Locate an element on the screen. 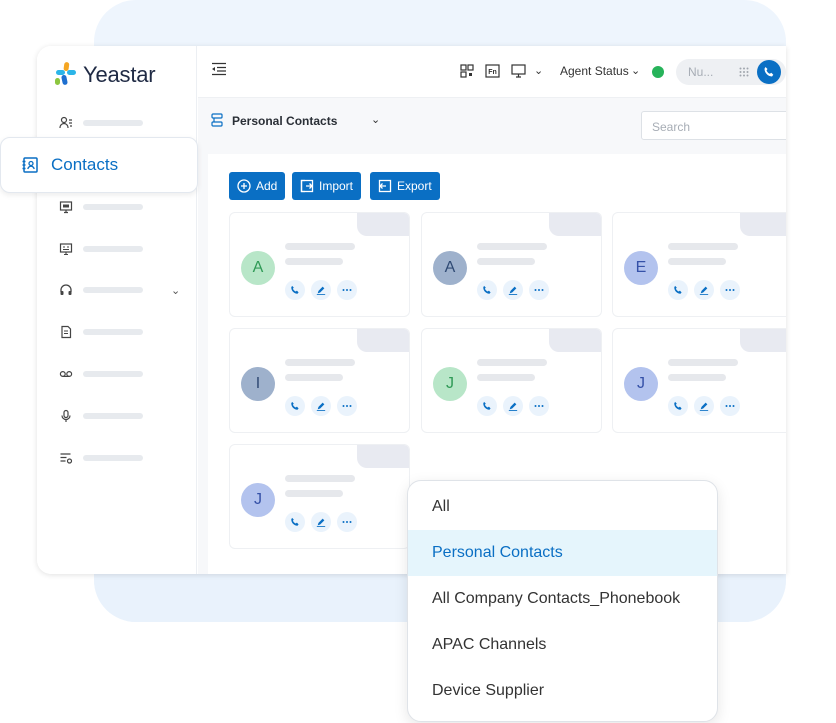 This screenshot has width=836, height=723. sidebar-item-wallboard is located at coordinates (101, 249).